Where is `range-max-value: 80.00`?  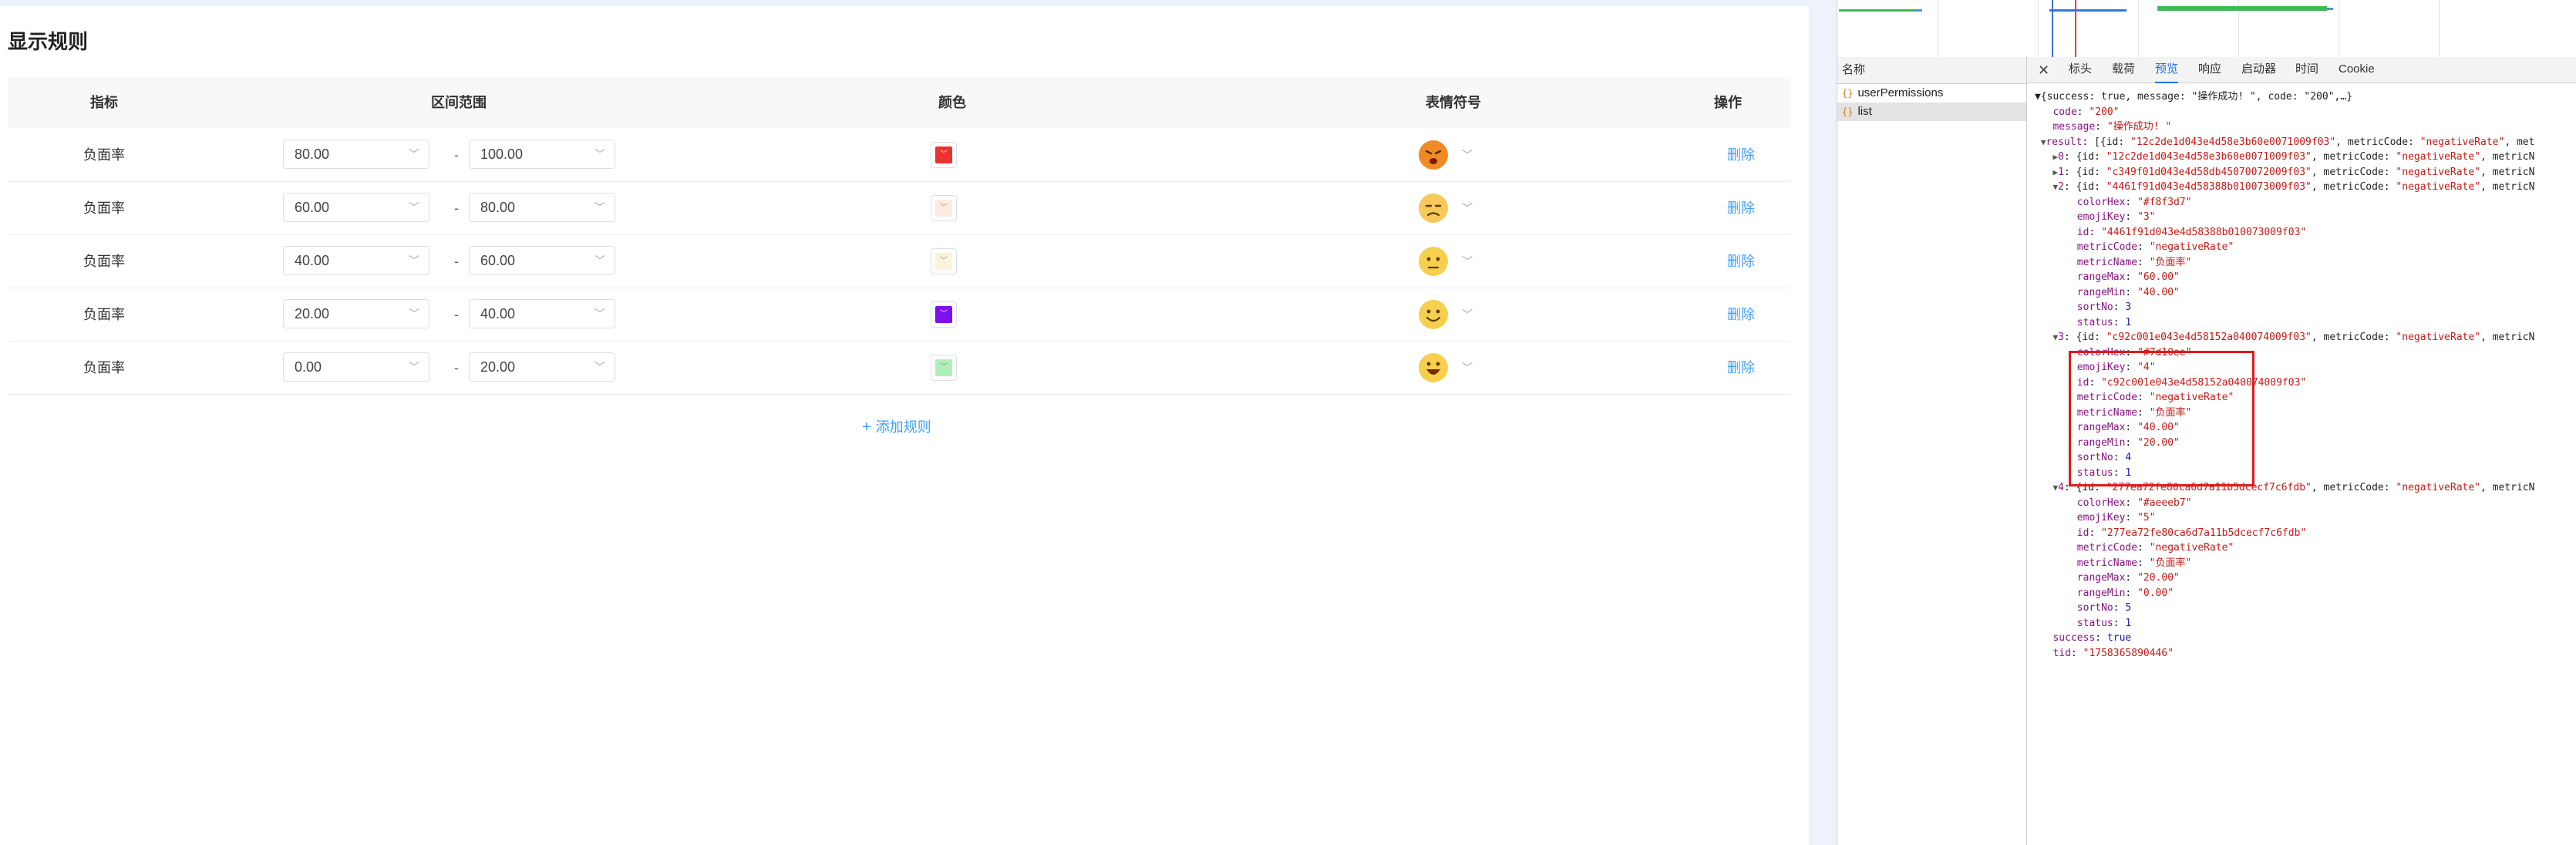
range-max-value: 80.00 is located at coordinates (498, 207).